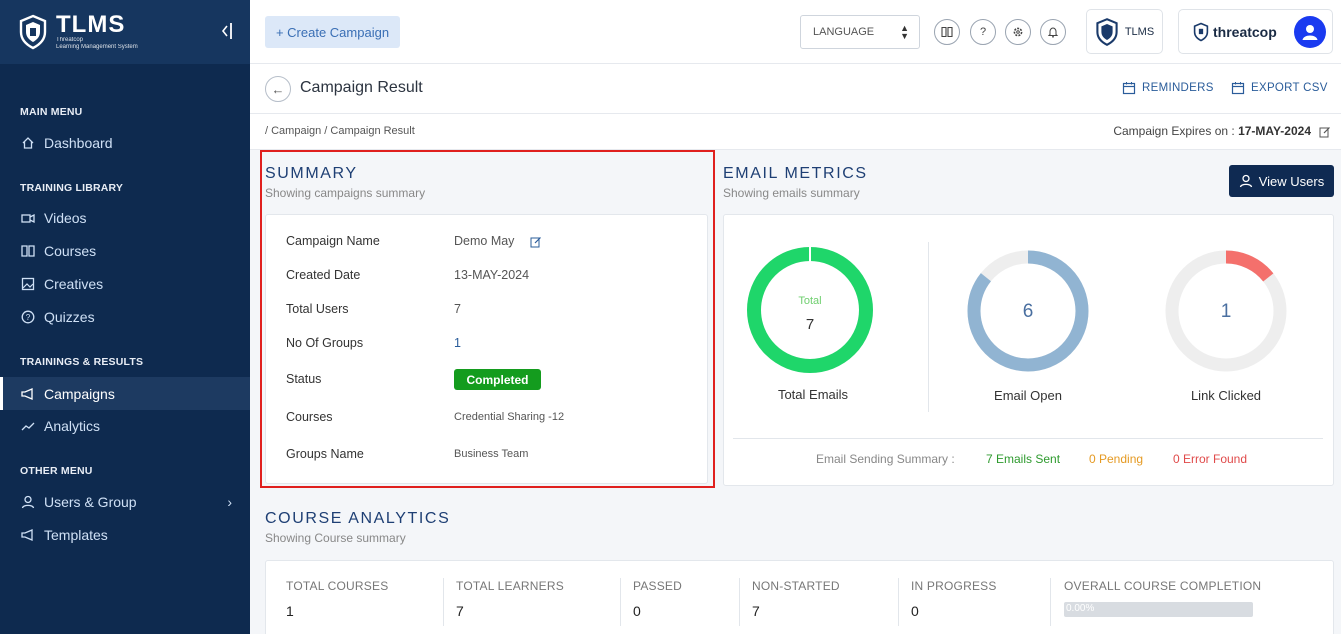 This screenshot has width=1341, height=634. What do you see at coordinates (70, 250) in the screenshot?
I see `sidebar-item-label: Courses` at bounding box center [70, 250].